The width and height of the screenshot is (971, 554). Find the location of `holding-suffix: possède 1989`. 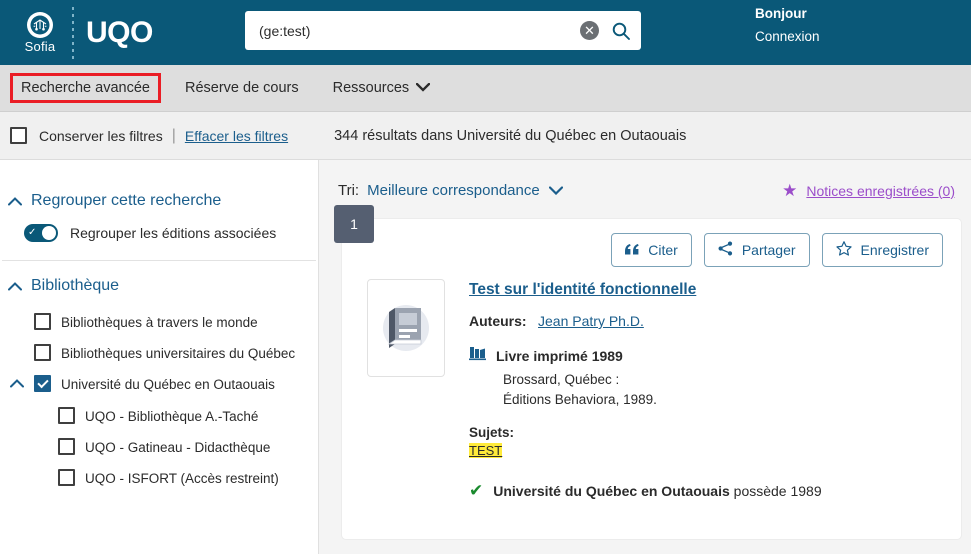

holding-suffix: possède 1989 is located at coordinates (775, 490).